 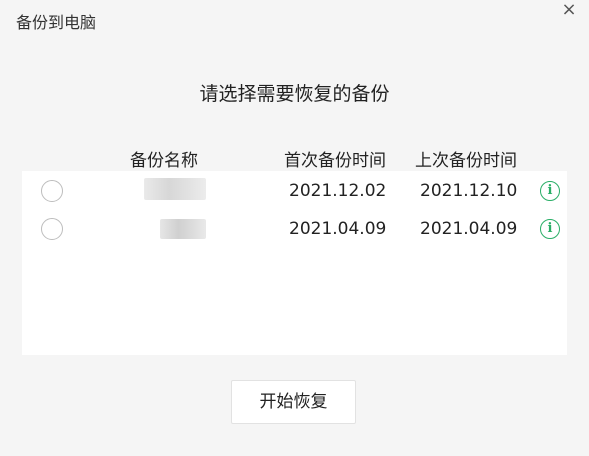 What do you see at coordinates (466, 161) in the screenshot?
I see `column-header-last-backup: 上次备份时间` at bounding box center [466, 161].